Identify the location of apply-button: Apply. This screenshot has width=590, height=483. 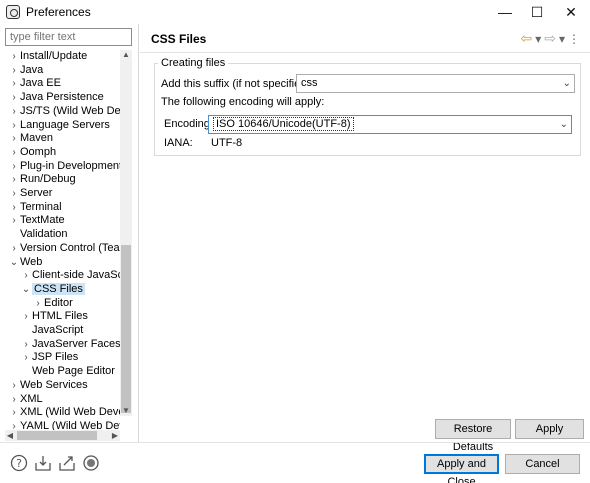
(549, 429).